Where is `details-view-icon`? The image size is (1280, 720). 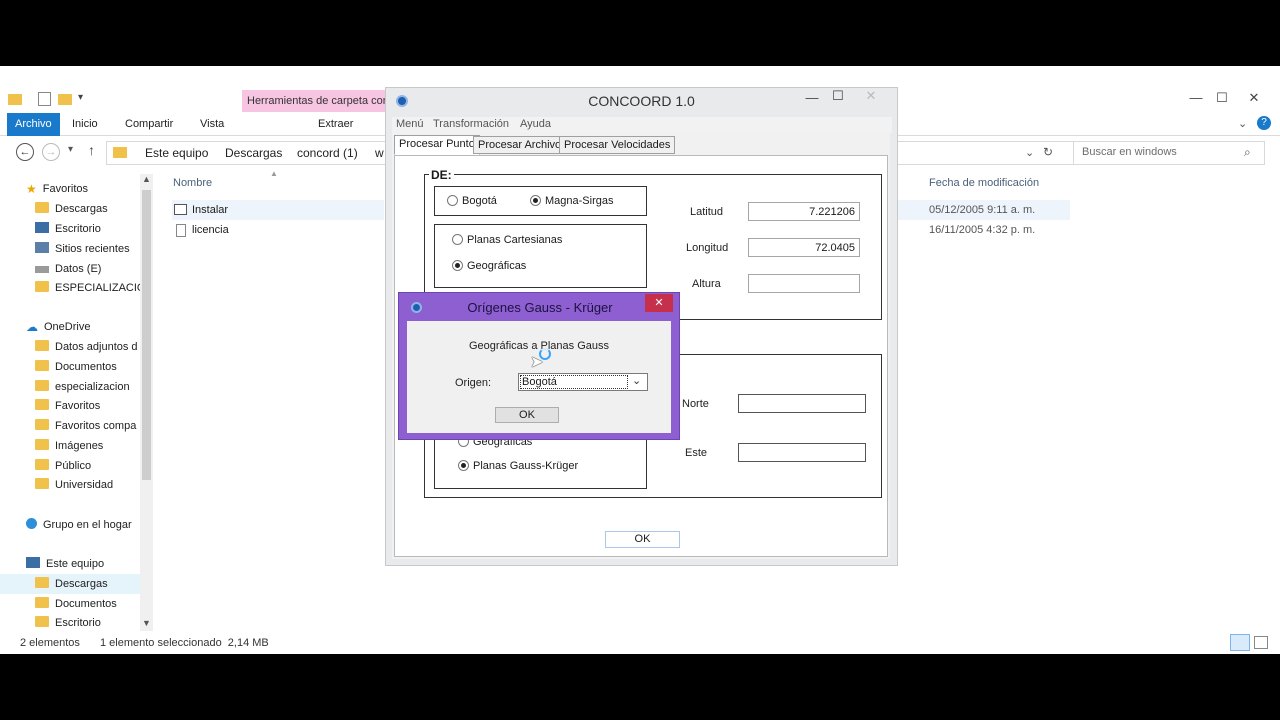
details-view-icon is located at coordinates (1240, 642).